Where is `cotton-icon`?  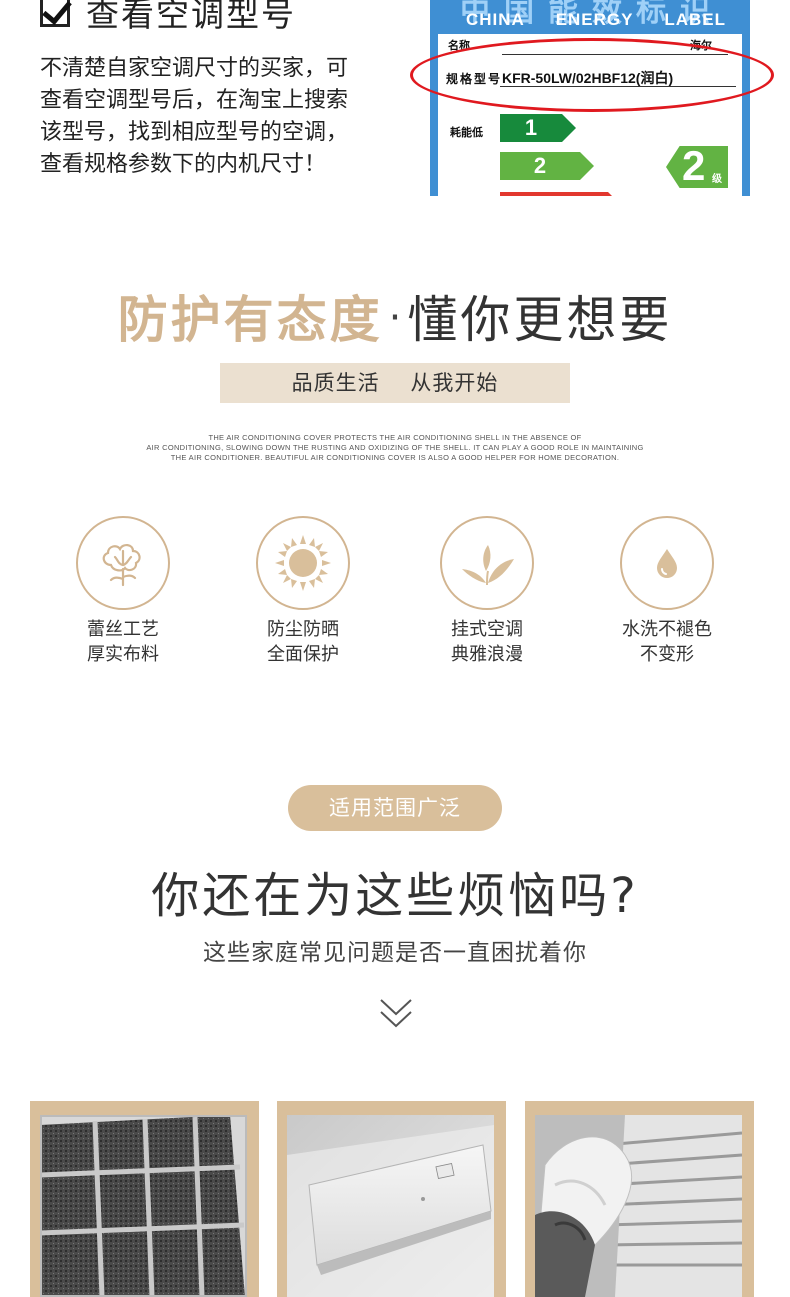
cotton-icon is located at coordinates (121, 565).